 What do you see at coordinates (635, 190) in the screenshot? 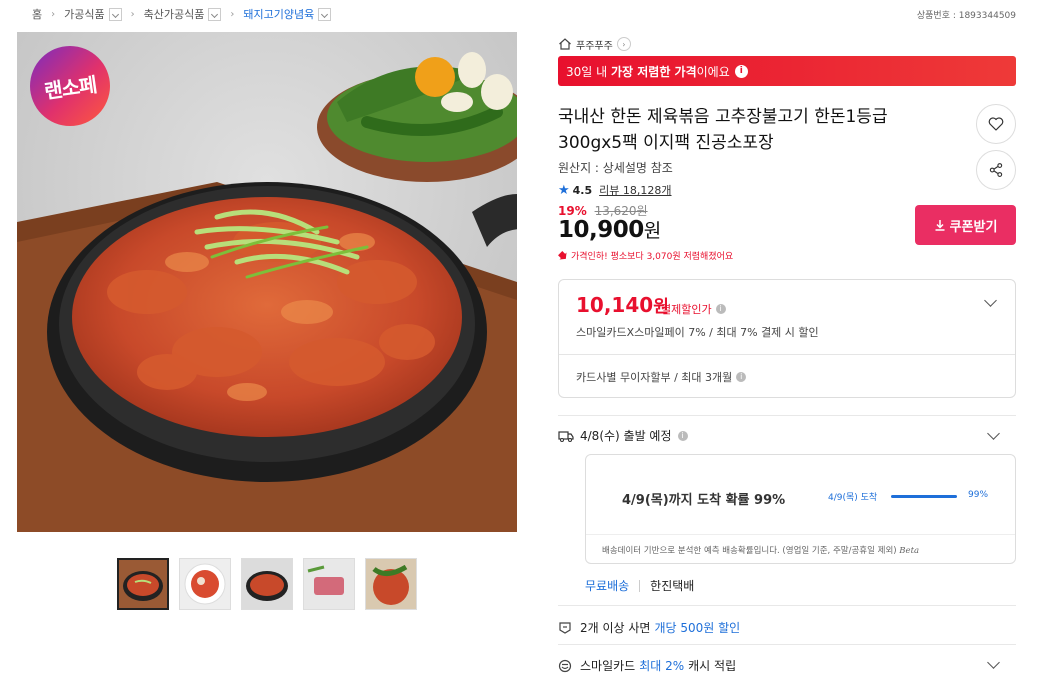
I see `review-count-link: 리뷰 18,128개` at bounding box center [635, 190].